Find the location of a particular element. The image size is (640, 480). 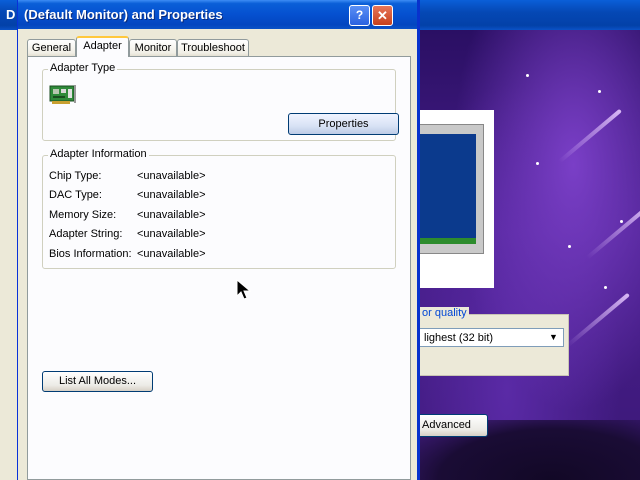

advanced-button: Advanced is located at coordinates (453, 425).